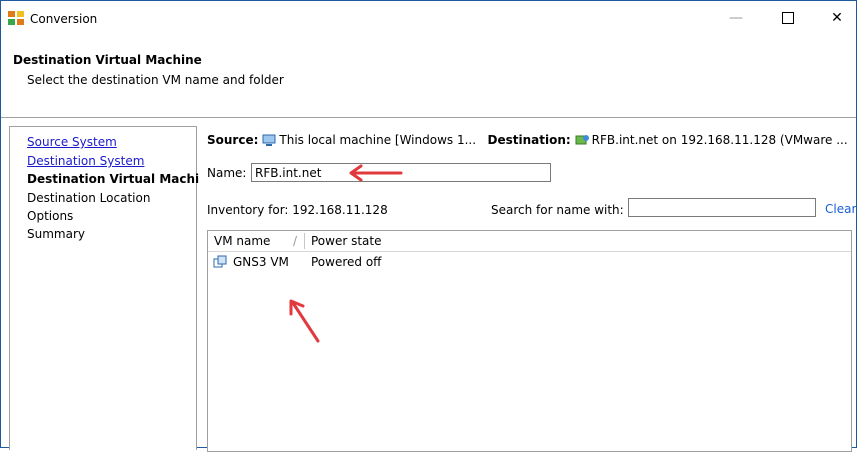 This screenshot has height=452, width=857. What do you see at coordinates (840, 209) in the screenshot?
I see `clear-link: Clear` at bounding box center [840, 209].